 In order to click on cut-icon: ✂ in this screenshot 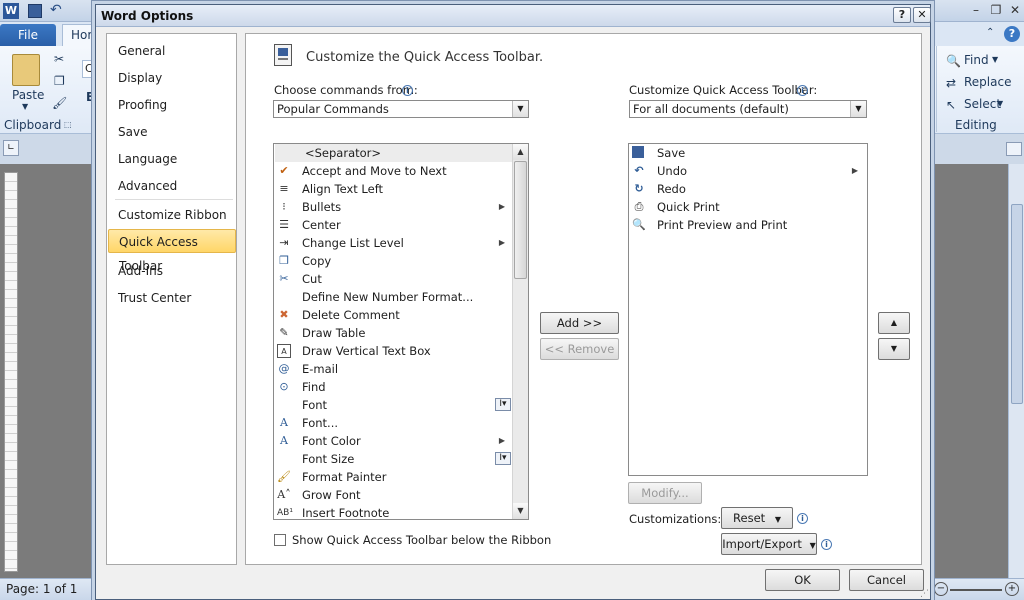, I will do `click(284, 278)`.